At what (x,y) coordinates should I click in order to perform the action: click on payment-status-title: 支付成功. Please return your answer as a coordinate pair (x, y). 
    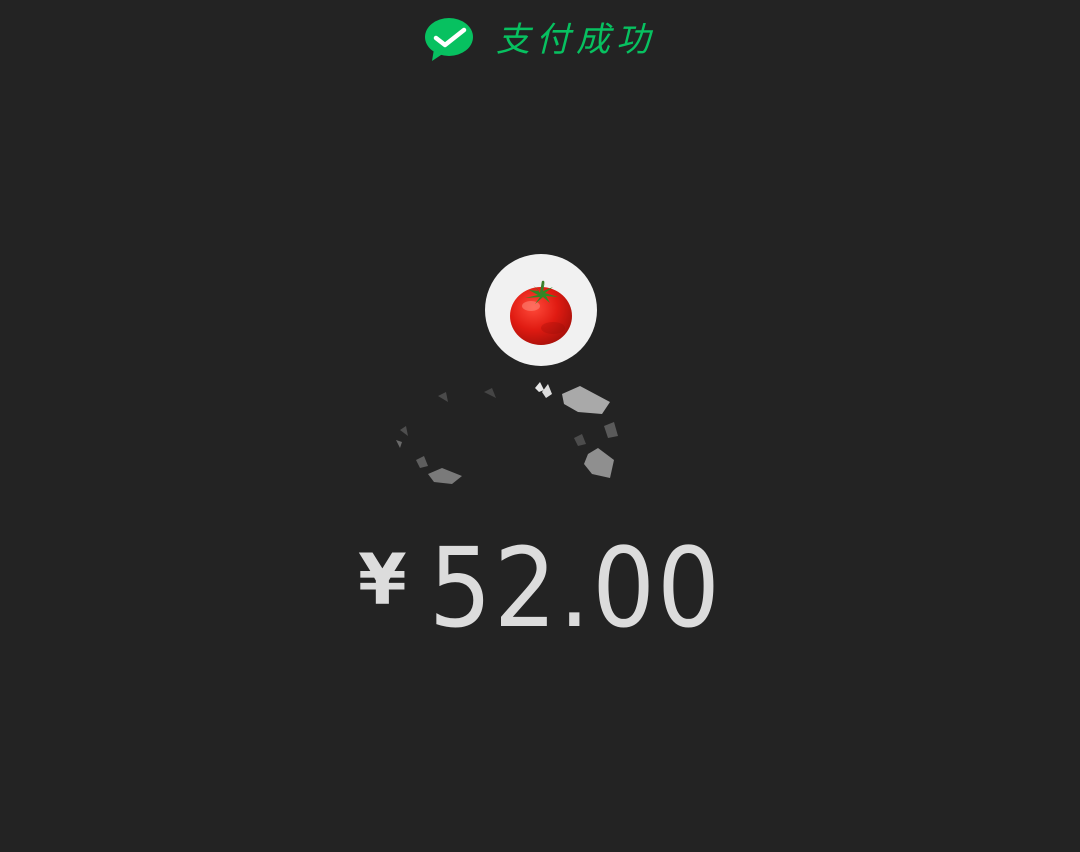
    Looking at the image, I should click on (576, 40).